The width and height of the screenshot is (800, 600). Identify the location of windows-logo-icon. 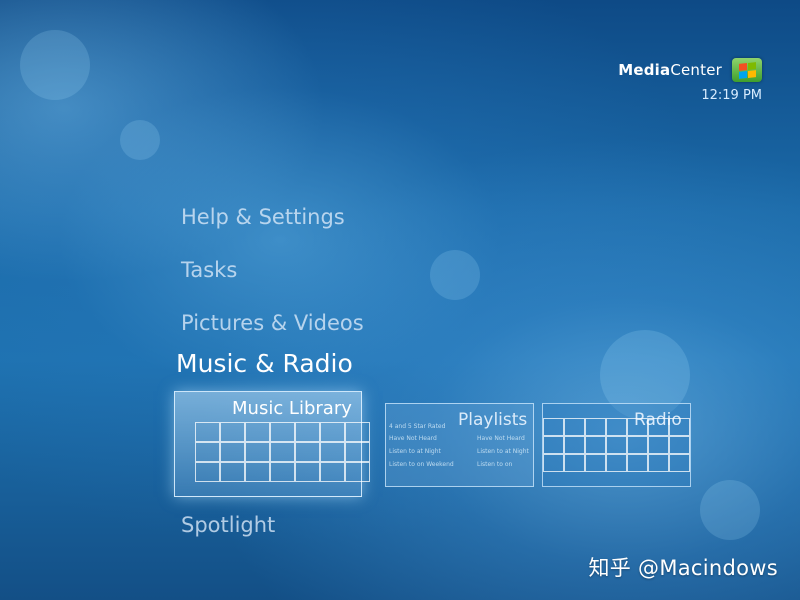
(747, 70).